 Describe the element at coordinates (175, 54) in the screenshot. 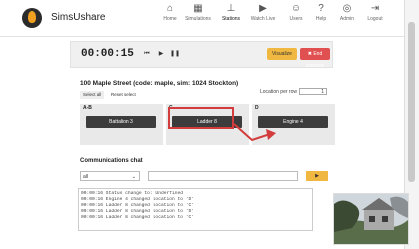

I see `pause-button: ❚❚` at that location.